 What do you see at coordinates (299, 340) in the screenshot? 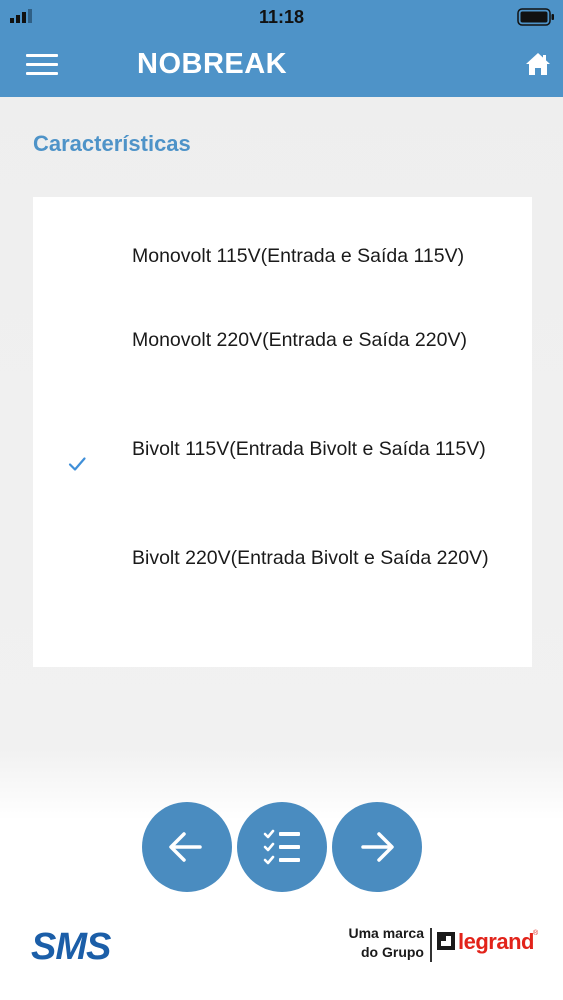
I see `option-label: Monovolt 220V(Entrada e Saída 220V)` at bounding box center [299, 340].